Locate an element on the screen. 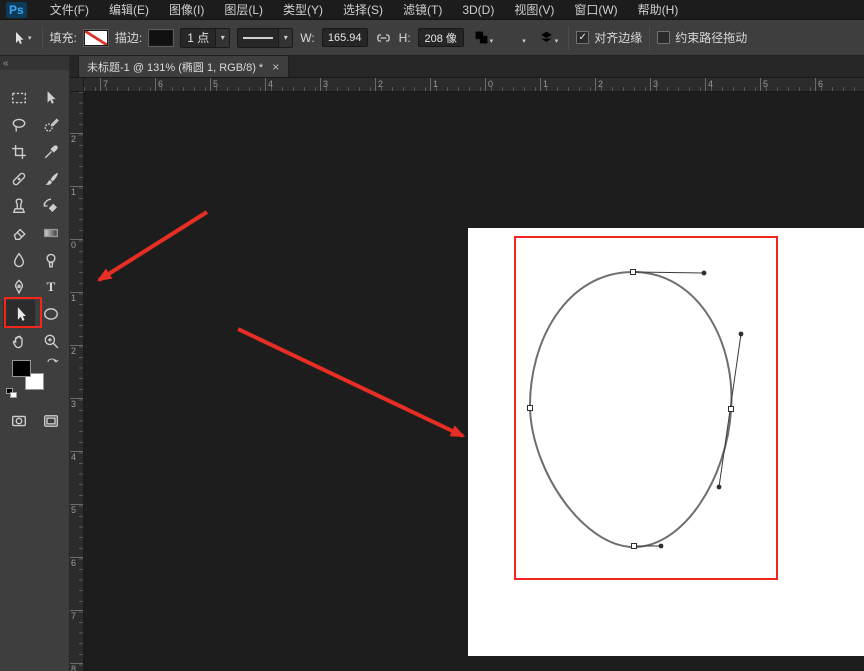 This screenshot has width=864, height=671. tool-history-brush is located at coordinates (51, 205).